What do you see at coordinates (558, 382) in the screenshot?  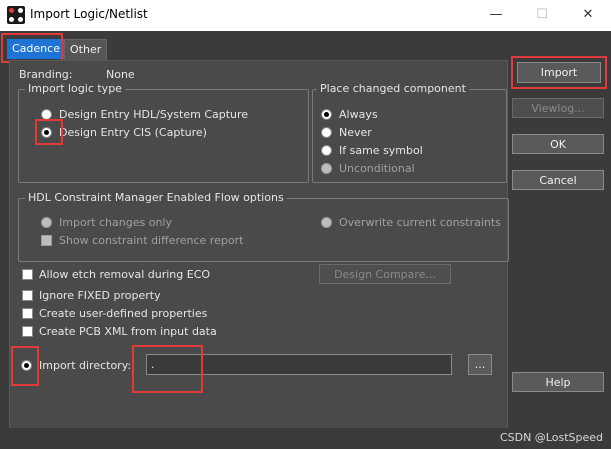 I see `help-button: Help` at bounding box center [558, 382].